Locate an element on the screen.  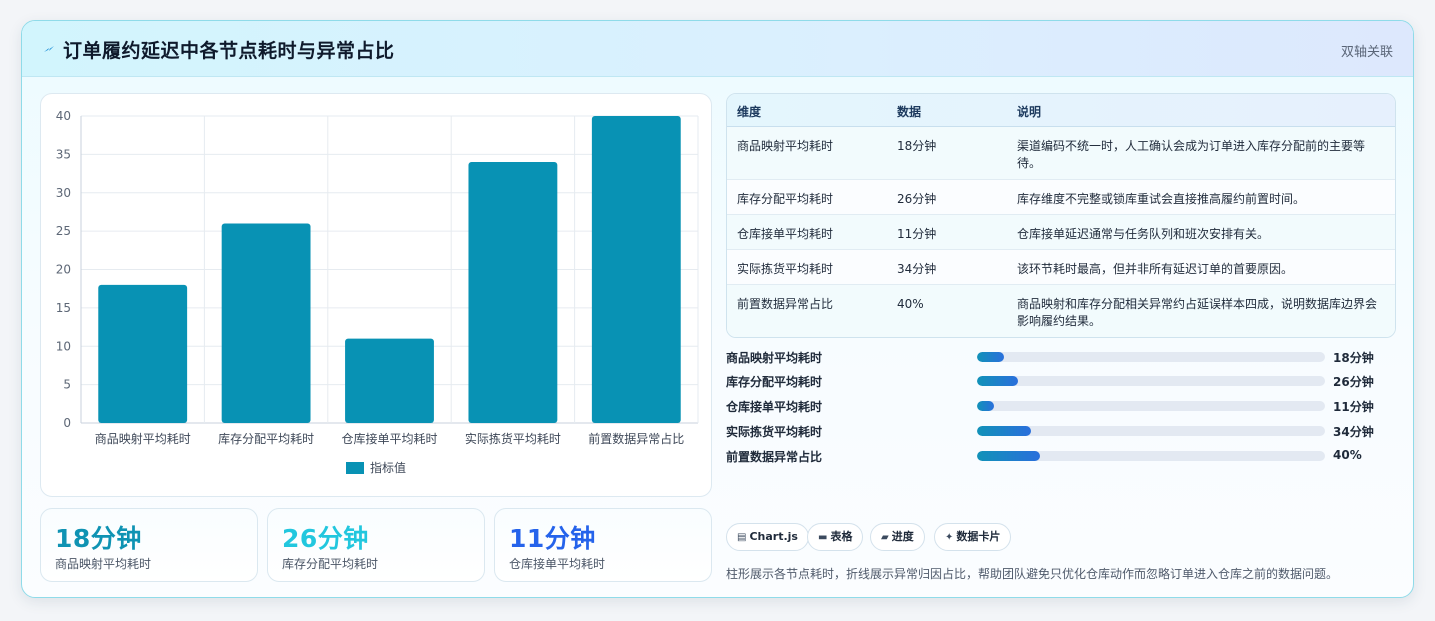
y-tick-label: 35 is located at coordinates (63, 154).